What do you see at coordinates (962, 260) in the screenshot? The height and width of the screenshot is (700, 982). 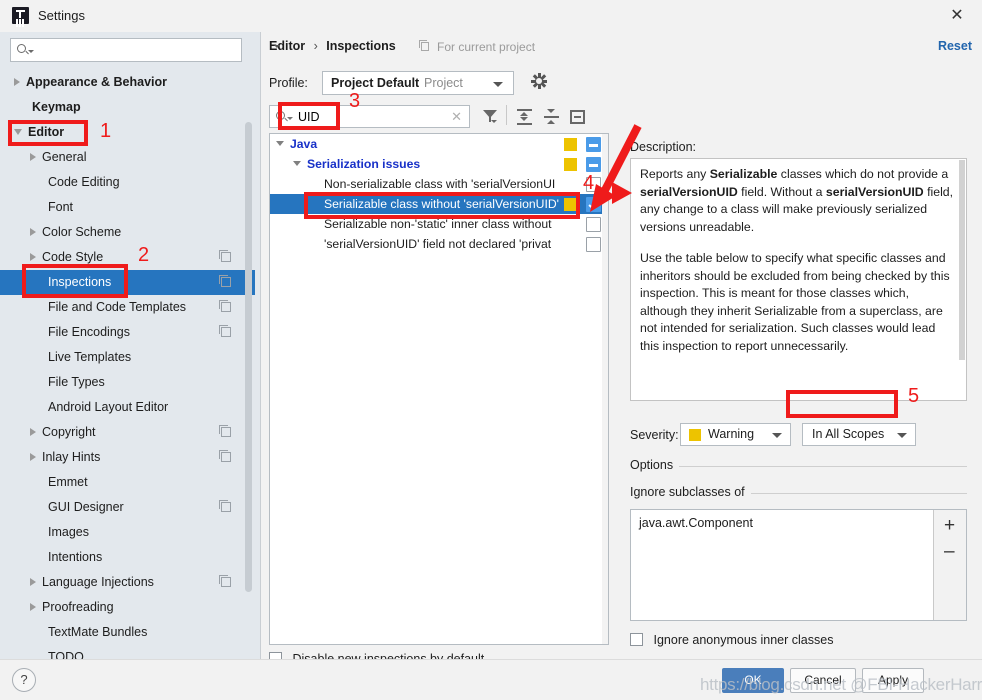 I see `description-scrollbar` at bounding box center [962, 260].